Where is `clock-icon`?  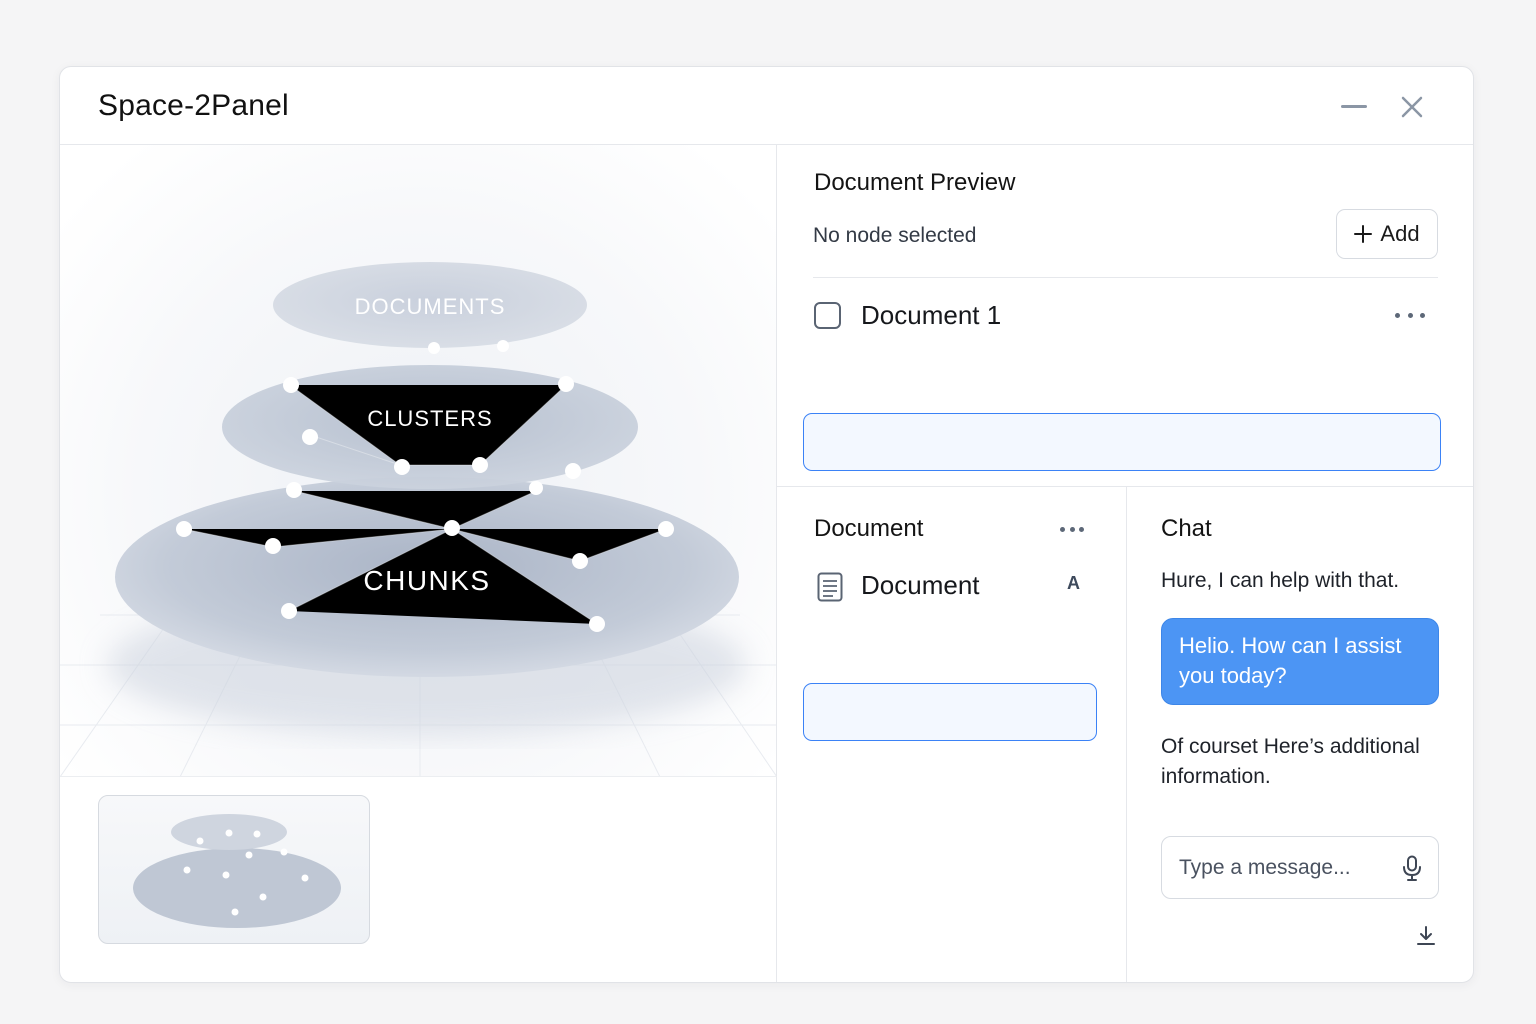 clock-icon is located at coordinates (1472, 936).